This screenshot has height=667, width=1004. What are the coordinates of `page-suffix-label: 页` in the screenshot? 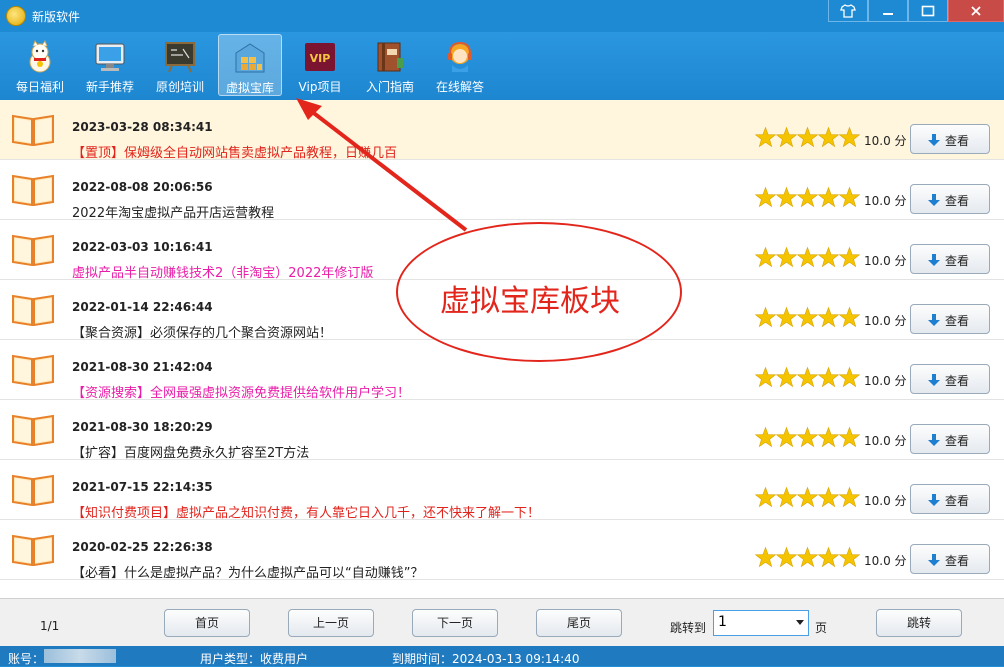 It's located at (821, 628).